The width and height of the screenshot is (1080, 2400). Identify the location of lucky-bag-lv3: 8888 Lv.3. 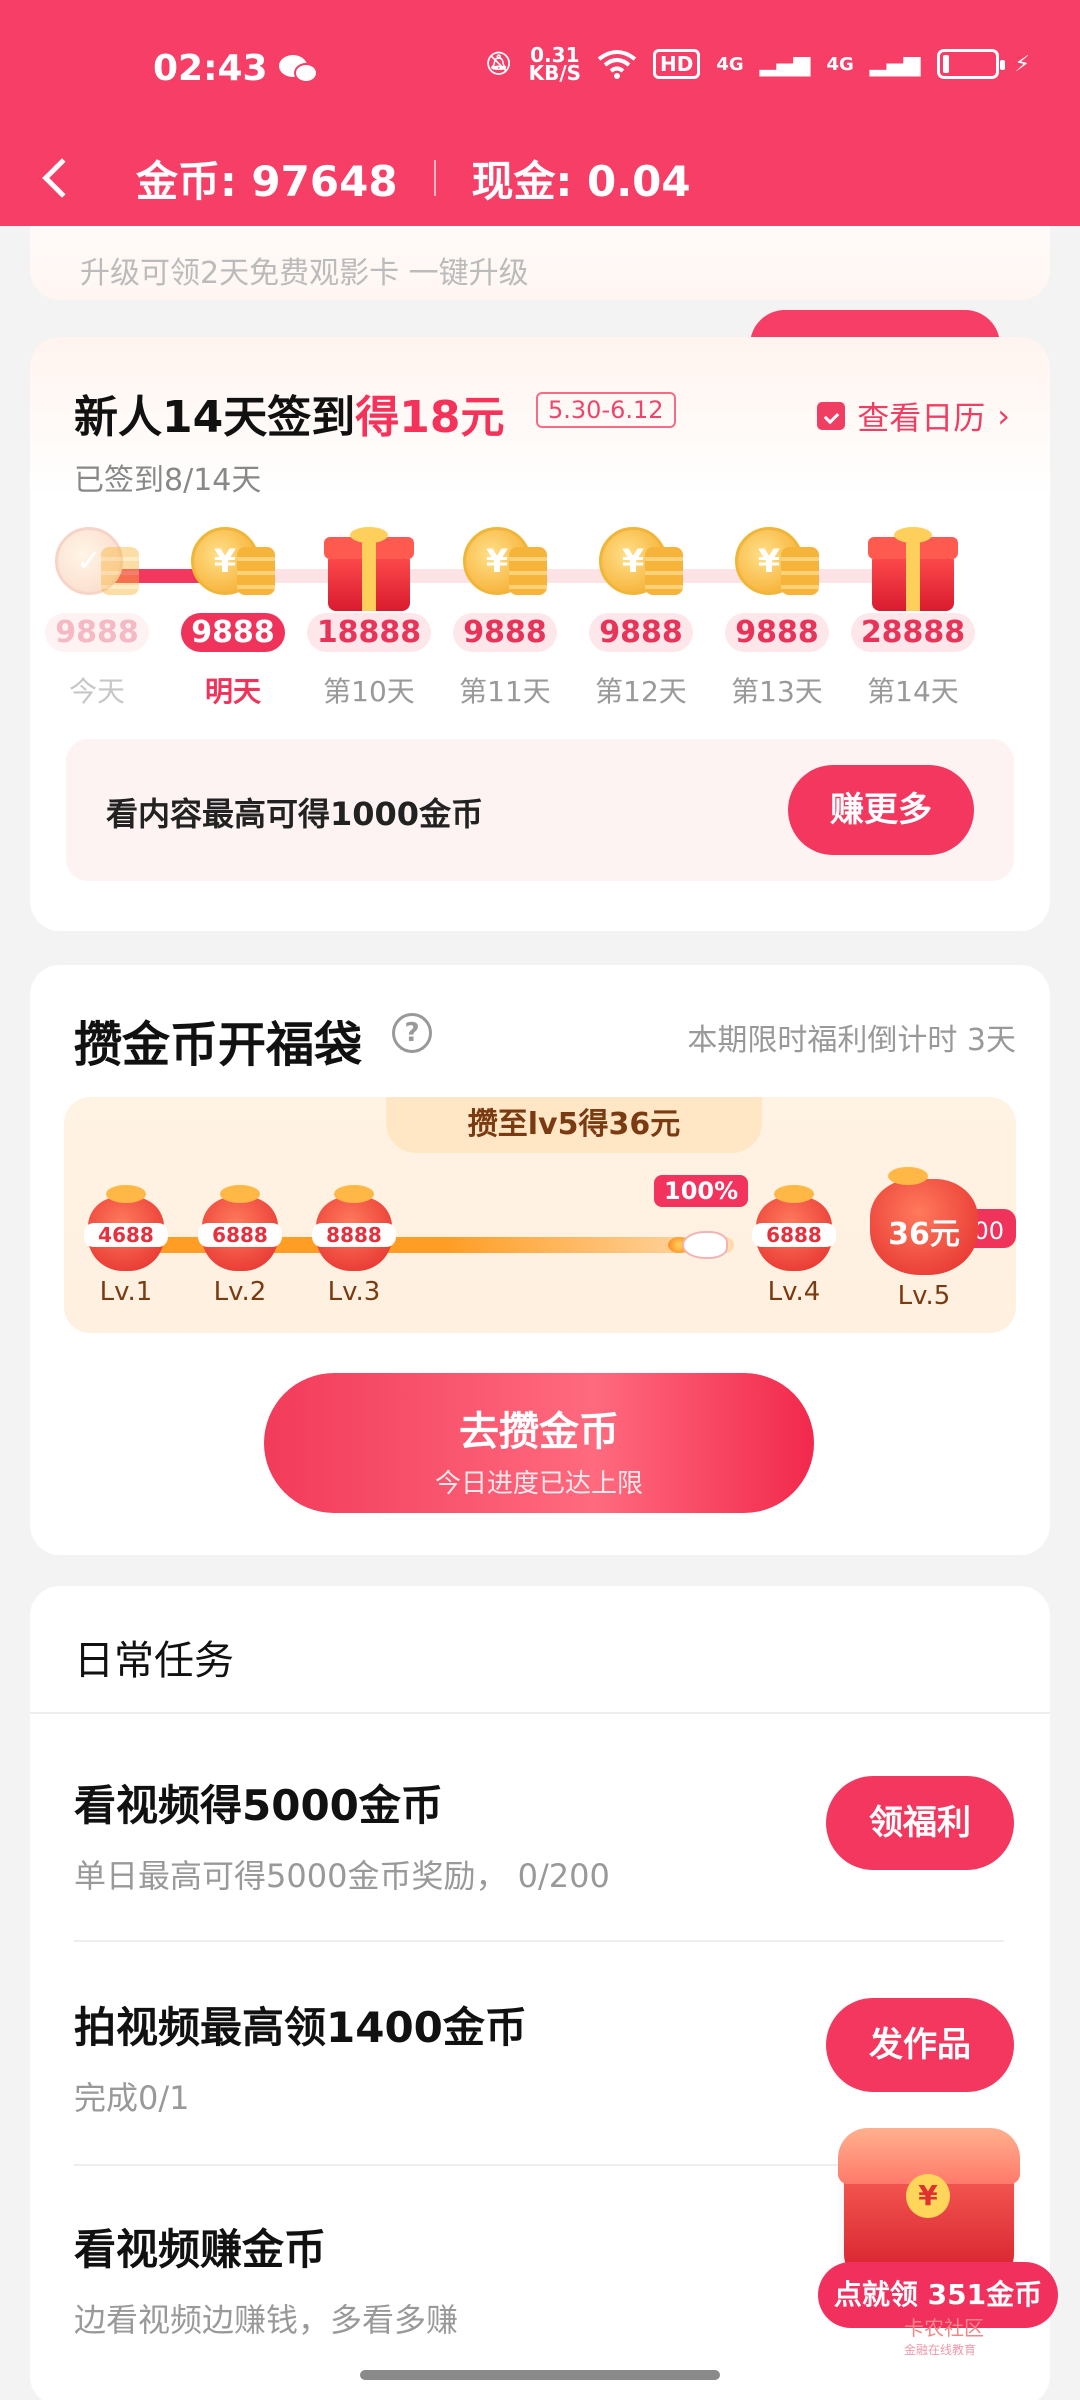
(354, 1246).